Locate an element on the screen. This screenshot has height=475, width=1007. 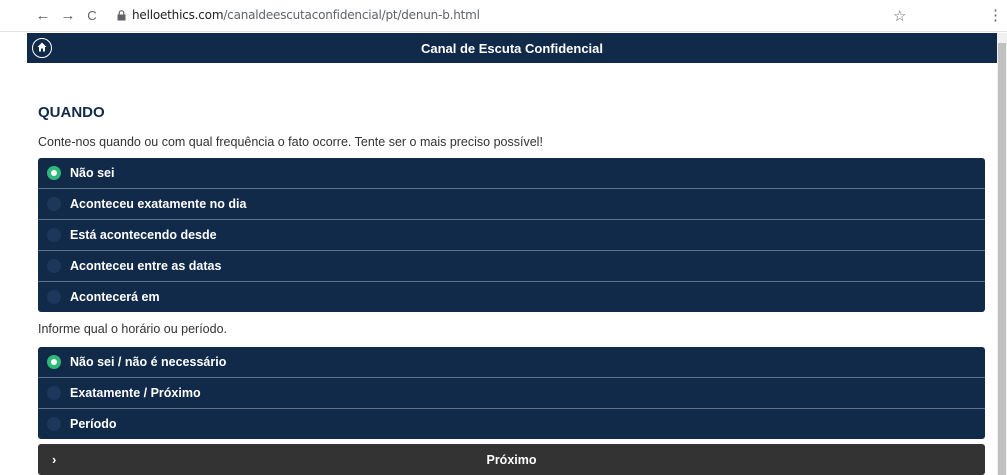
when-option: Está acontecendo desde is located at coordinates (511, 235).